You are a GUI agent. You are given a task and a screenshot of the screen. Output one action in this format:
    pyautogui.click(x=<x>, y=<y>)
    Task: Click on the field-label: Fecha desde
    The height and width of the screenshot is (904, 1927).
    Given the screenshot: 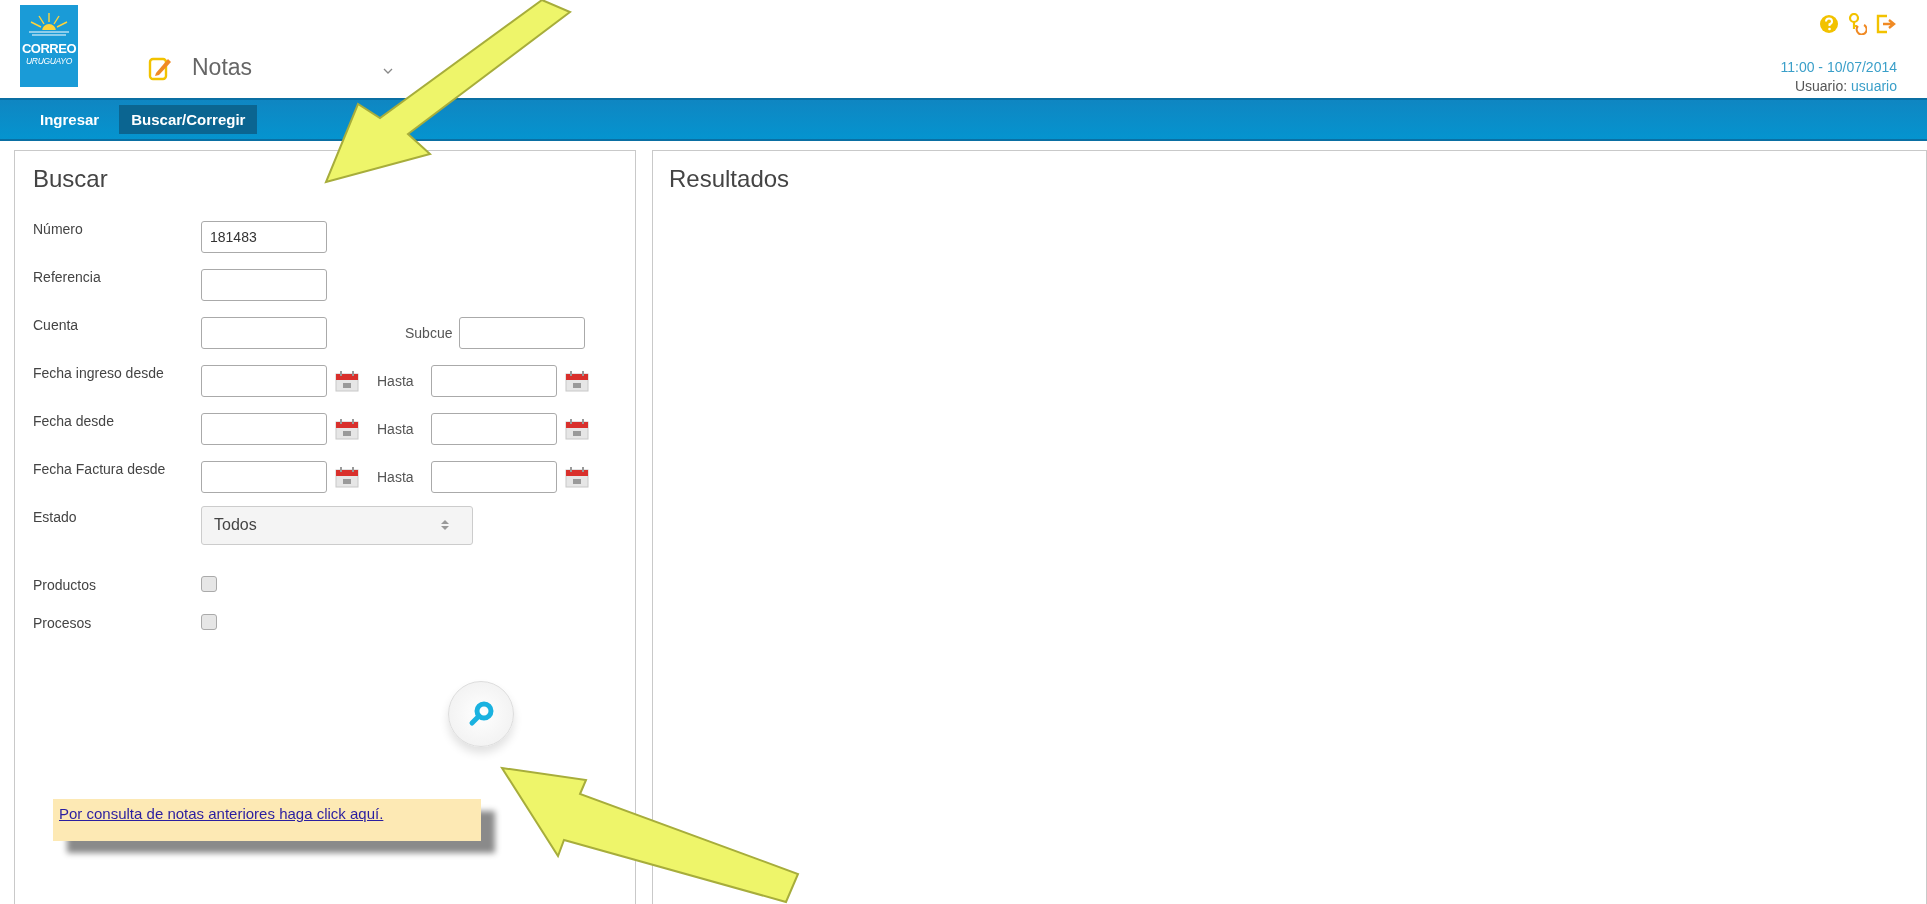 What is the action you would take?
    pyautogui.click(x=74, y=421)
    